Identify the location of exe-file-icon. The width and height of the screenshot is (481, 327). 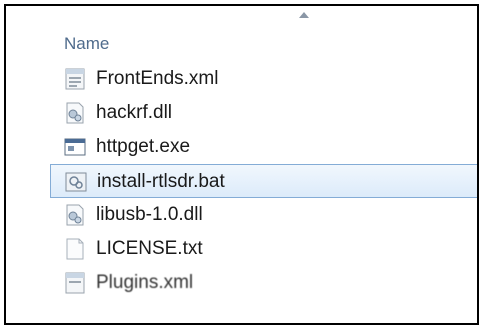
(75, 147).